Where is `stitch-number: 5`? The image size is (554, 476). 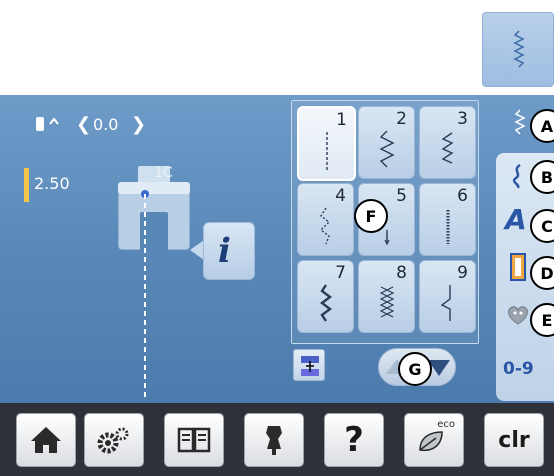
stitch-number: 5 is located at coordinates (401, 196).